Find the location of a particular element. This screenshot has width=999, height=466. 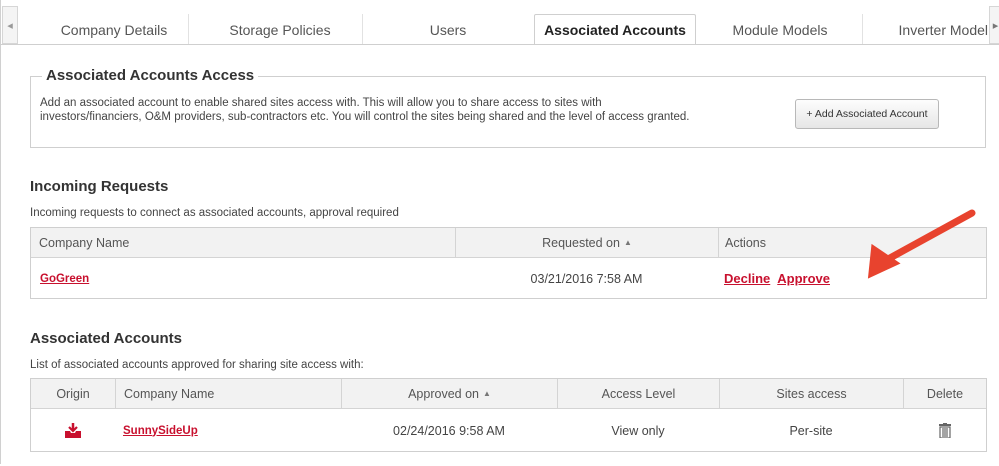

access-level-value: View only is located at coordinates (638, 430).